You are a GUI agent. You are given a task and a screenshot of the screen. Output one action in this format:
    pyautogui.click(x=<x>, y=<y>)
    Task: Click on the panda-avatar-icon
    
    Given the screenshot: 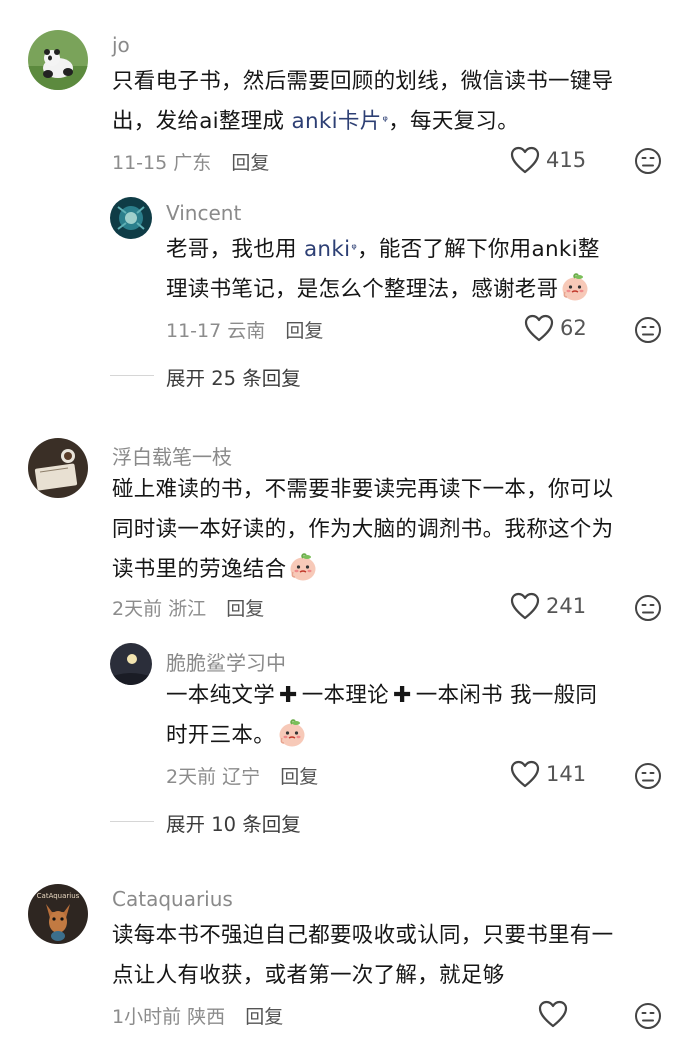 What is the action you would take?
    pyautogui.click(x=58, y=60)
    